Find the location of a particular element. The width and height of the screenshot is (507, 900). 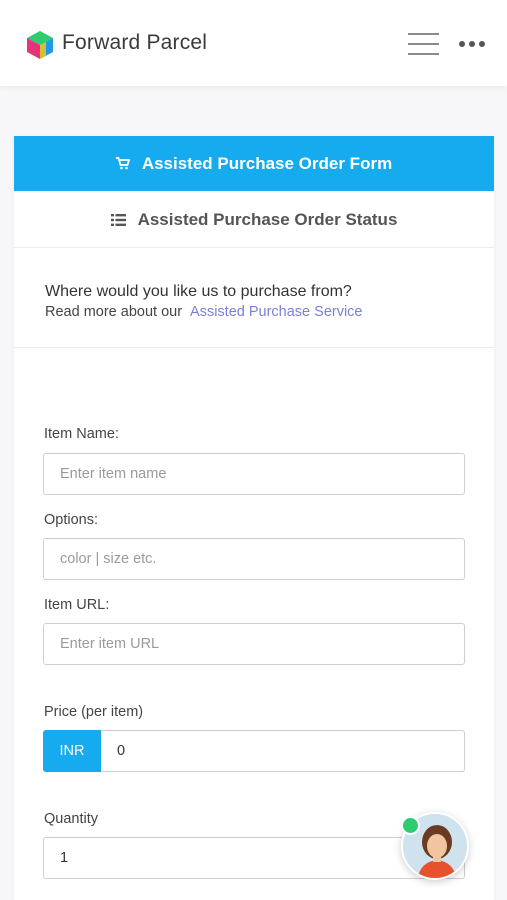

read-more-prefix: Read more about our is located at coordinates (114, 312).